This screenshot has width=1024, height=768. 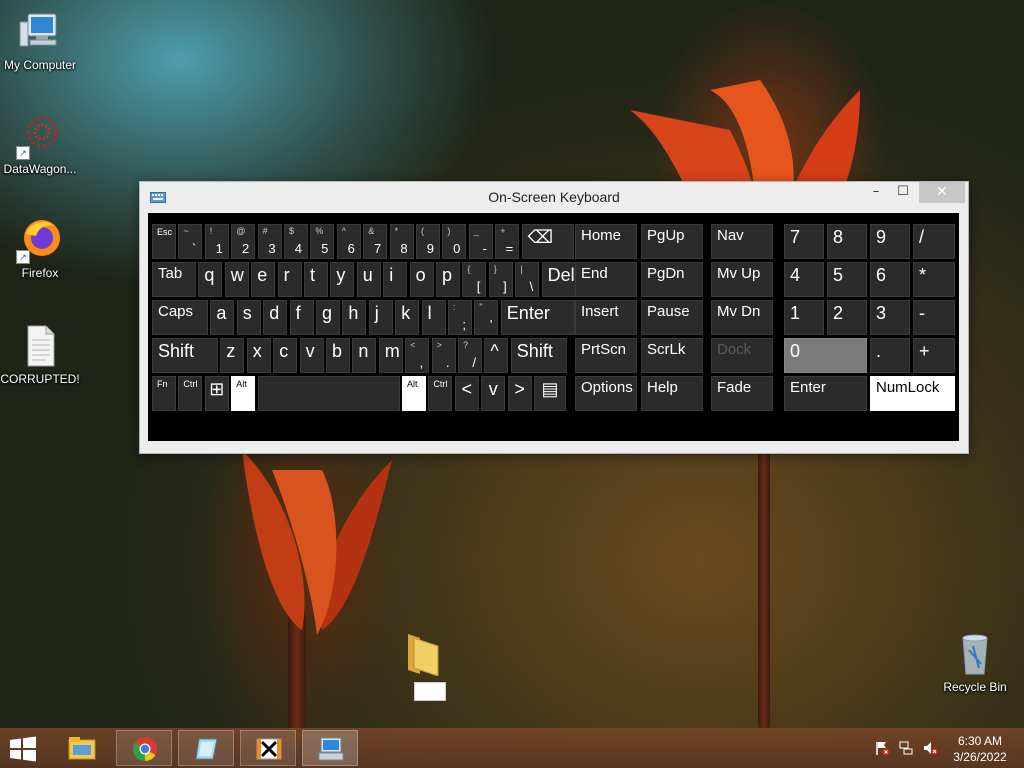 I want to click on numpad-key-3: 3, so click(x=890, y=317).